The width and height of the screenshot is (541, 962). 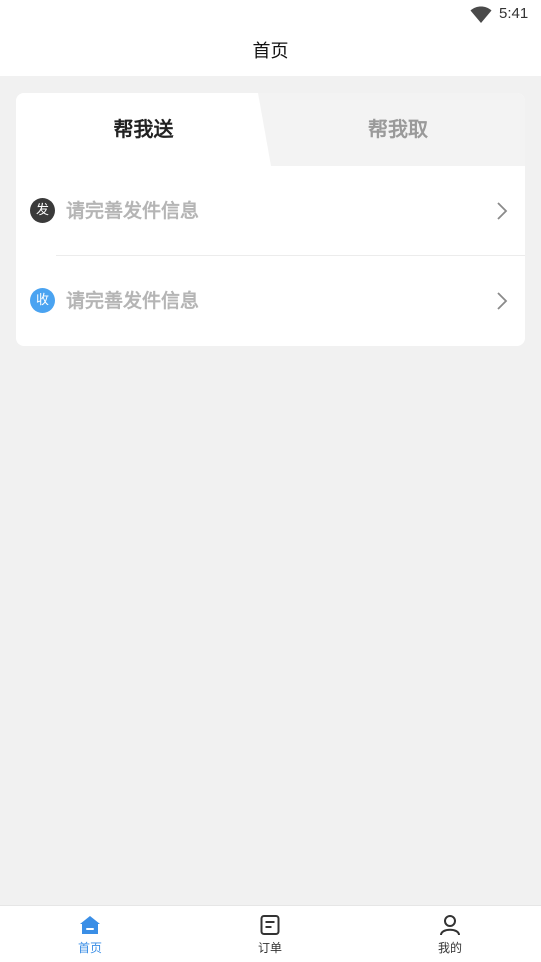 I want to click on tab-help-send: 帮我送, so click(x=143, y=129).